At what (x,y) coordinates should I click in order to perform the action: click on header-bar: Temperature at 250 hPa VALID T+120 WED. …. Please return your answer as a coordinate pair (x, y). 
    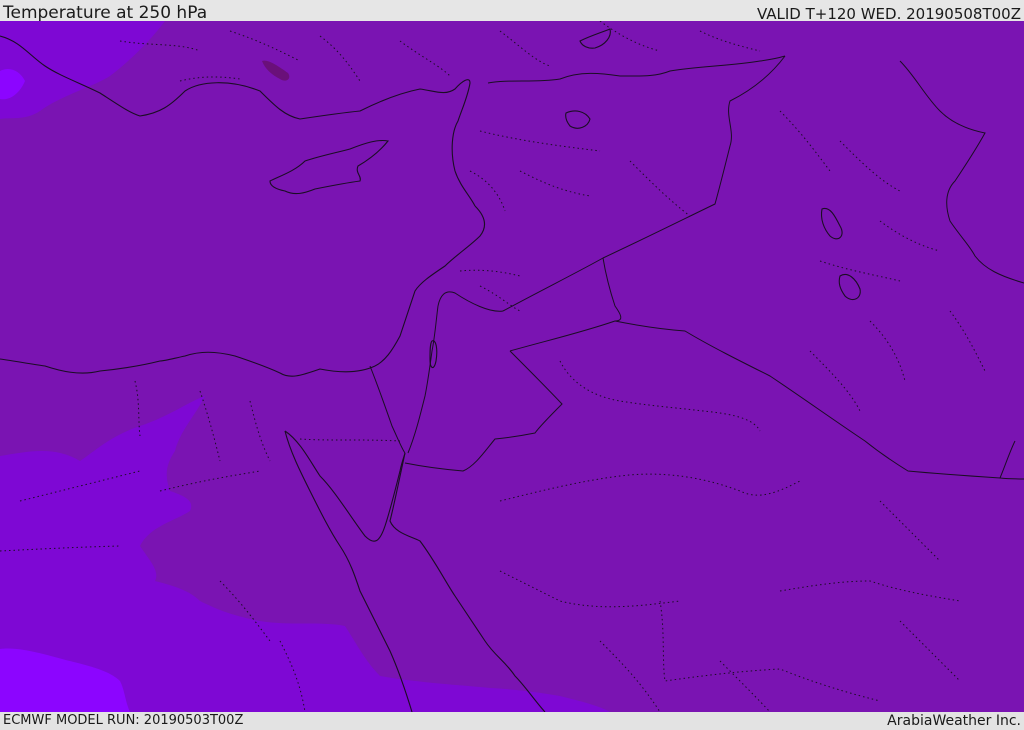
    Looking at the image, I should click on (512, 11).